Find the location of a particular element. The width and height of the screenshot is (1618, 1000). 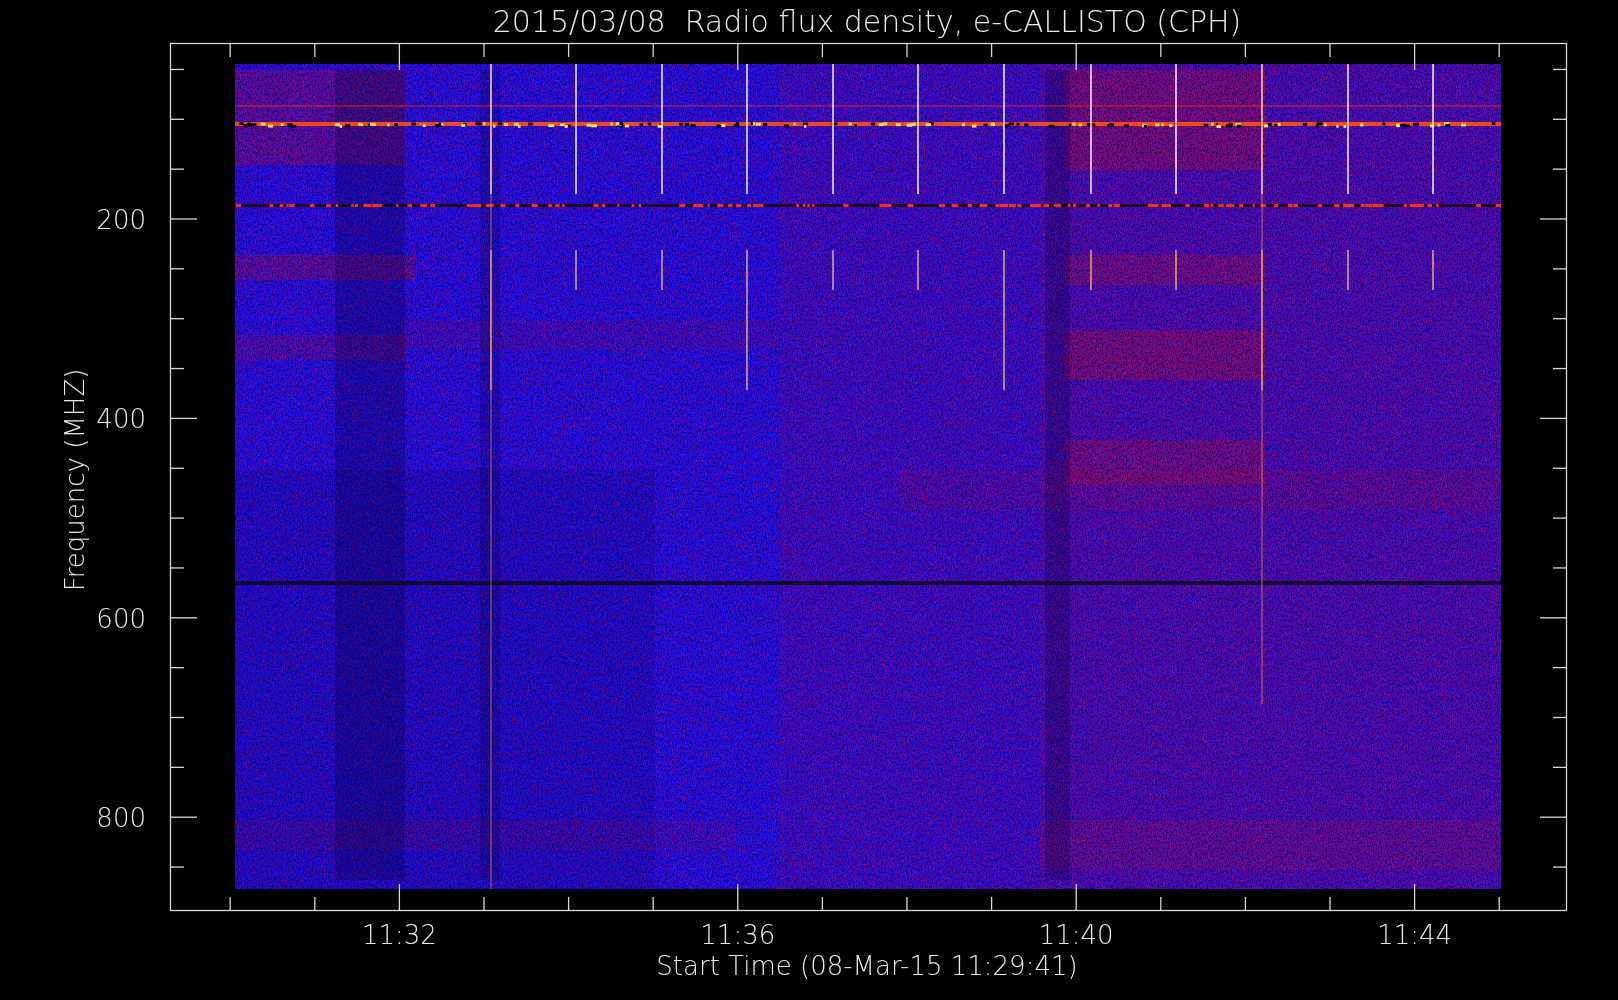

tick-label: 11:40 is located at coordinates (1076, 935).